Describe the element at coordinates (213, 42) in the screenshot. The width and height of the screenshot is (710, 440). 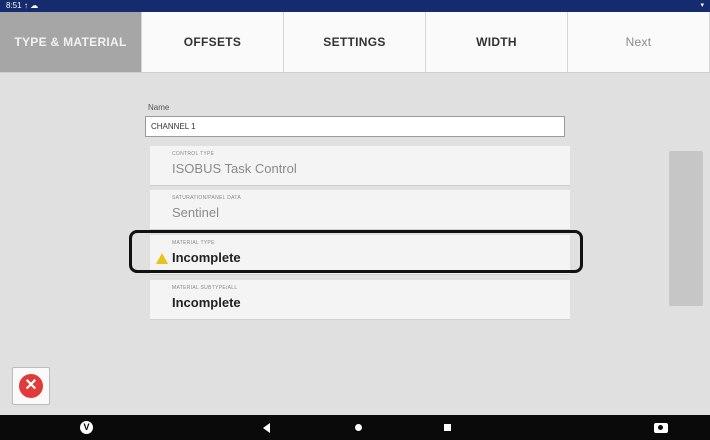
I see `tab-offsets: OFFSETS` at that location.